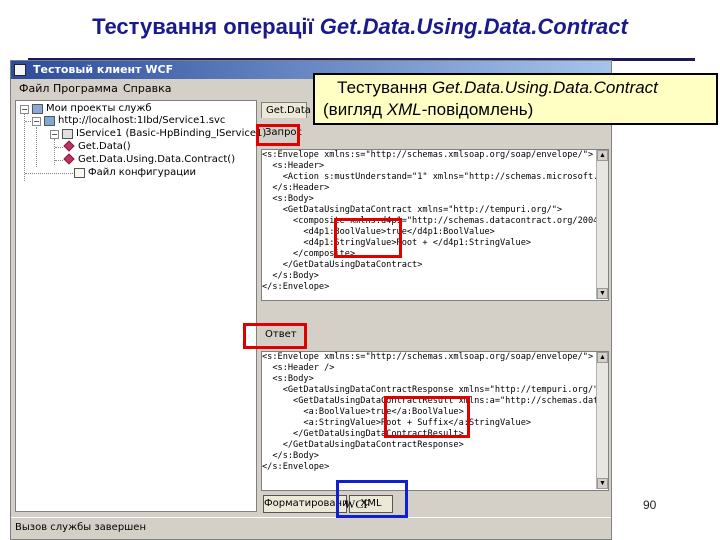  I want to click on menu-file: Файл, so click(34, 88).